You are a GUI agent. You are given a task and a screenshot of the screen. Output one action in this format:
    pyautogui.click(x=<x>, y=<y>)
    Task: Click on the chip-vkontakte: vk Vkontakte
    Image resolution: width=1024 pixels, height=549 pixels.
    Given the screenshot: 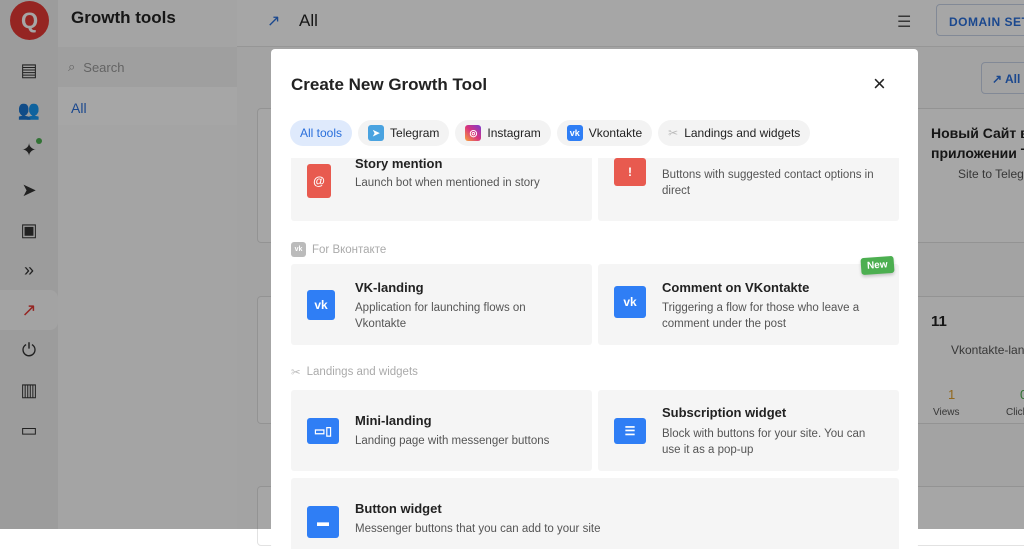 What is the action you would take?
    pyautogui.click(x=604, y=133)
    